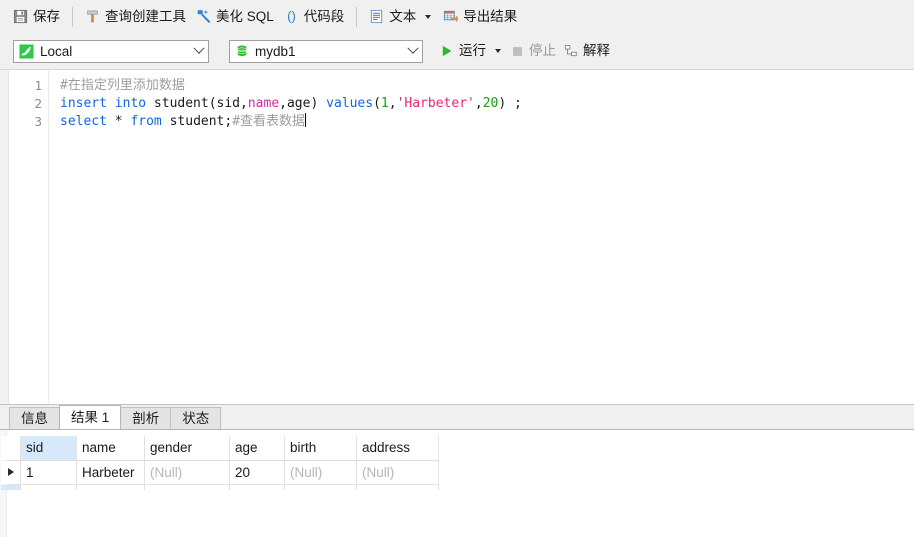  I want to click on mysql-dolphin-icon, so click(26, 51).